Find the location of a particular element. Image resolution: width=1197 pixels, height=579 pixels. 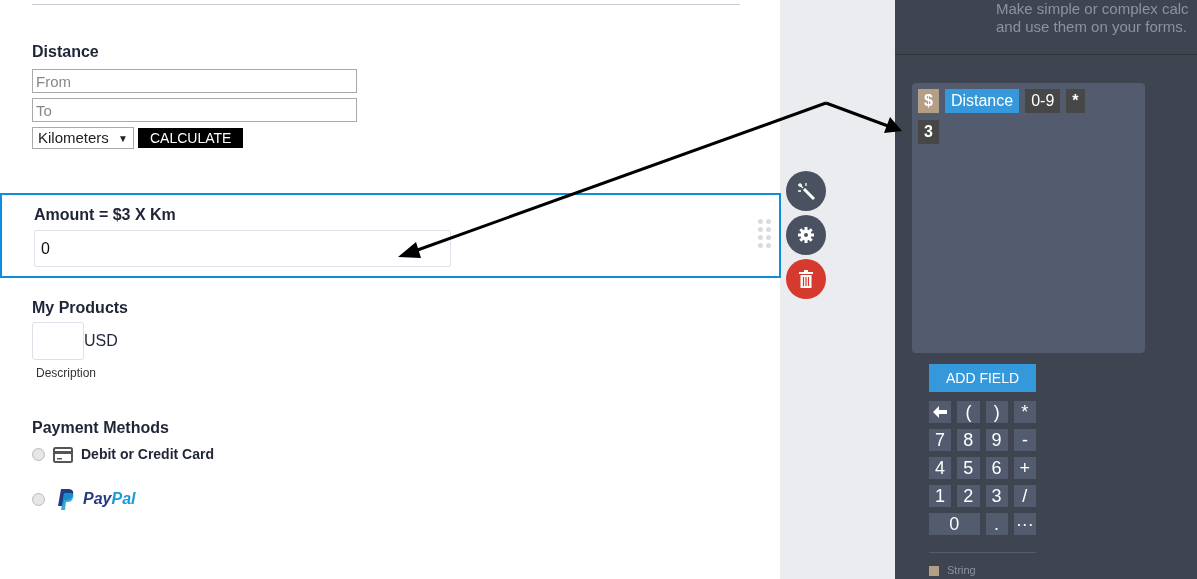

keypad-key: 8 is located at coordinates (968, 440).